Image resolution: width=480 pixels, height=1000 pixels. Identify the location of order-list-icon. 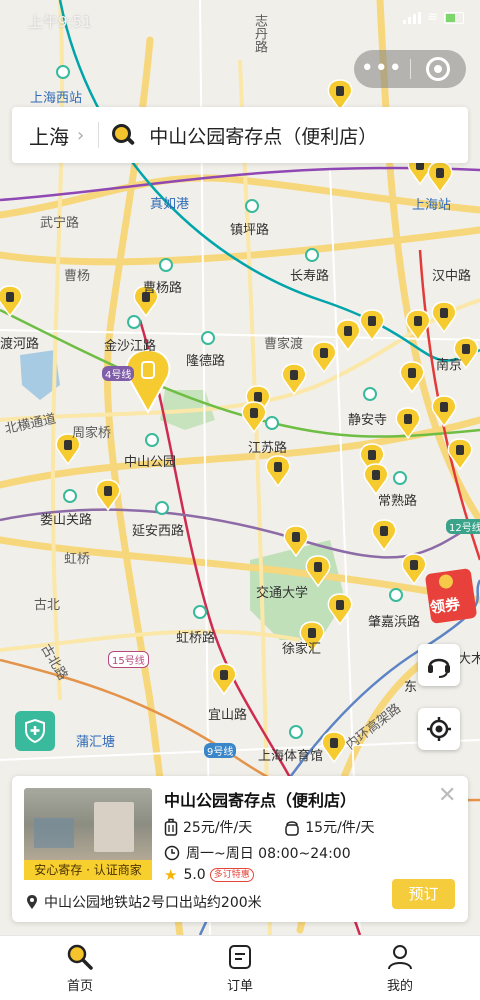
(240, 957).